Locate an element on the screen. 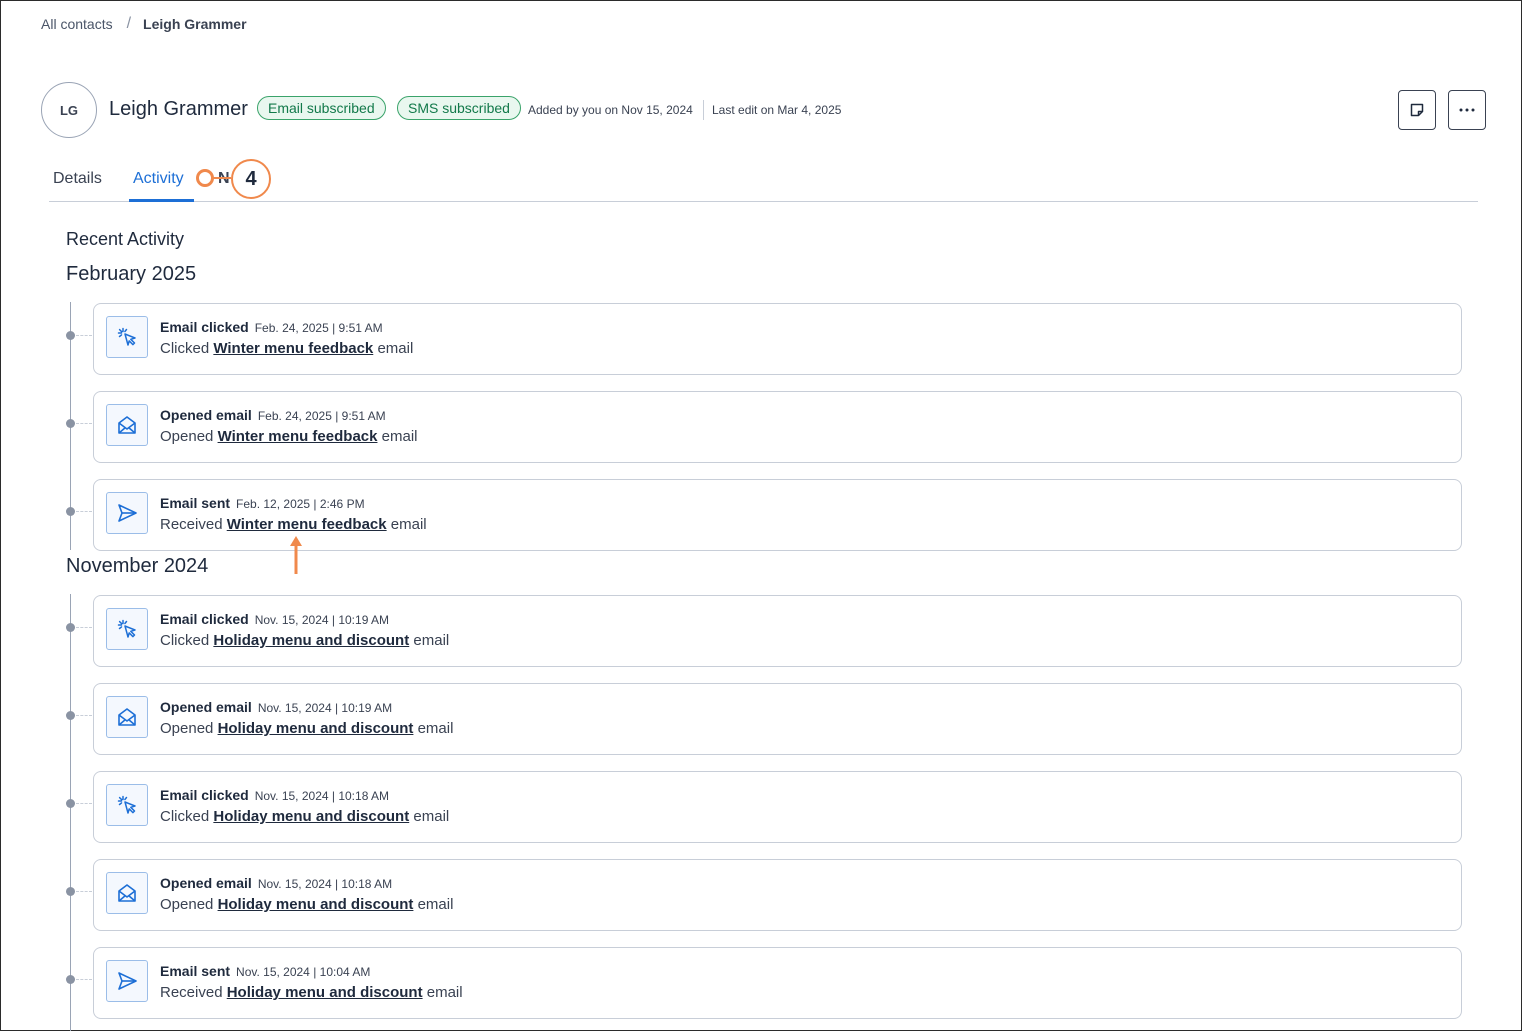 This screenshot has height=1031, width=1522. activity-description: Opened Holiday menu and discount email is located at coordinates (306, 904).